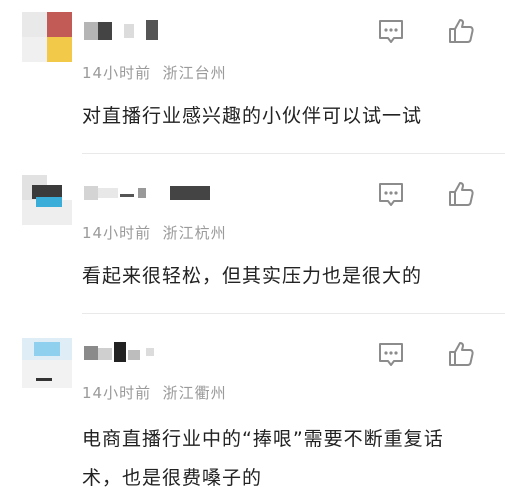 The width and height of the screenshot is (505, 500). Describe the element at coordinates (154, 392) in the screenshot. I see `comment-meta: 14小时前 浙江衢州` at that location.